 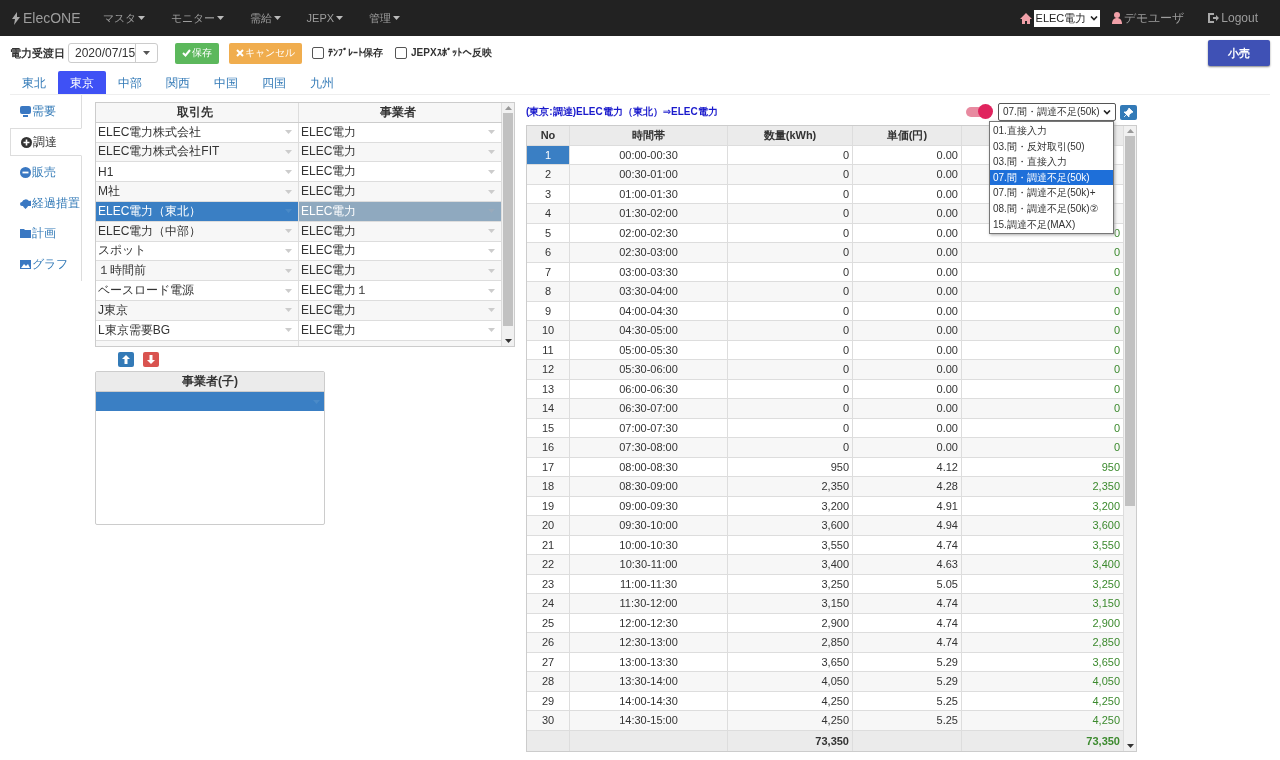 What do you see at coordinates (790, 466) in the screenshot?
I see `table-cell: 950` at bounding box center [790, 466].